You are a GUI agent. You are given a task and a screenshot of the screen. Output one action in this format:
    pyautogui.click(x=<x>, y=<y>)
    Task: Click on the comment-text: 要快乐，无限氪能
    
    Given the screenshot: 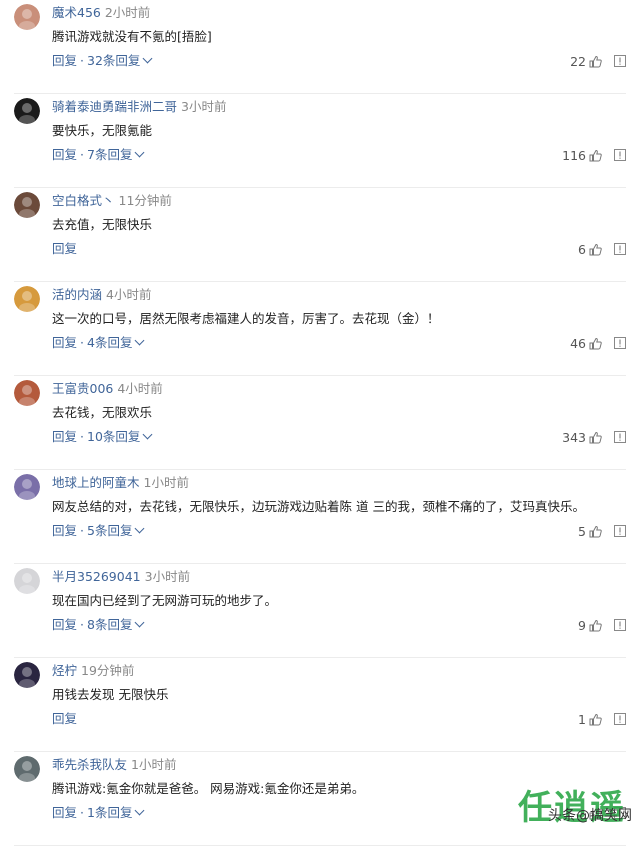 What is the action you would take?
    pyautogui.click(x=102, y=130)
    